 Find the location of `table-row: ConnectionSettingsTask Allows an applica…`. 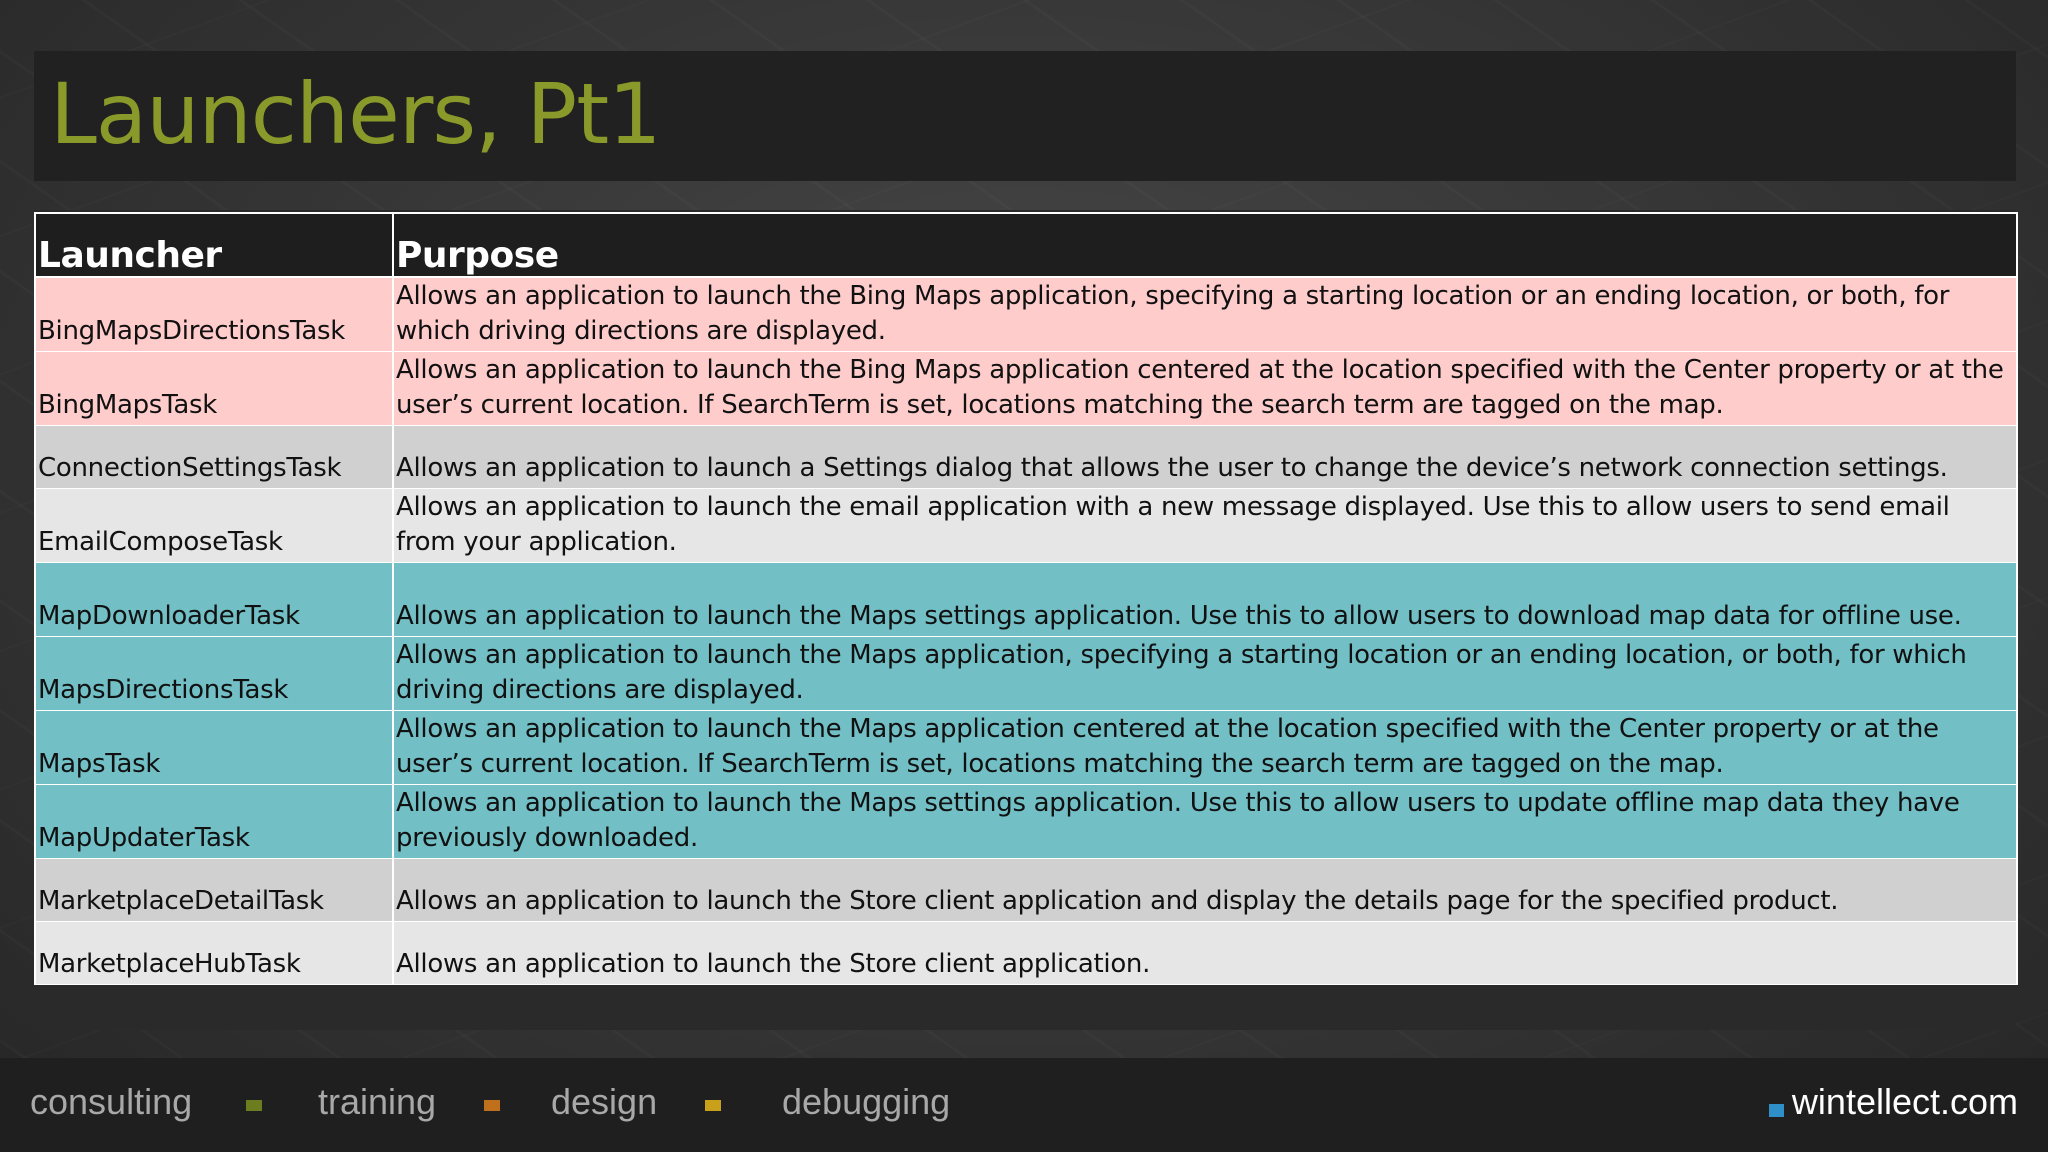

table-row: ConnectionSettingsTask Allows an applica… is located at coordinates (1026, 457).